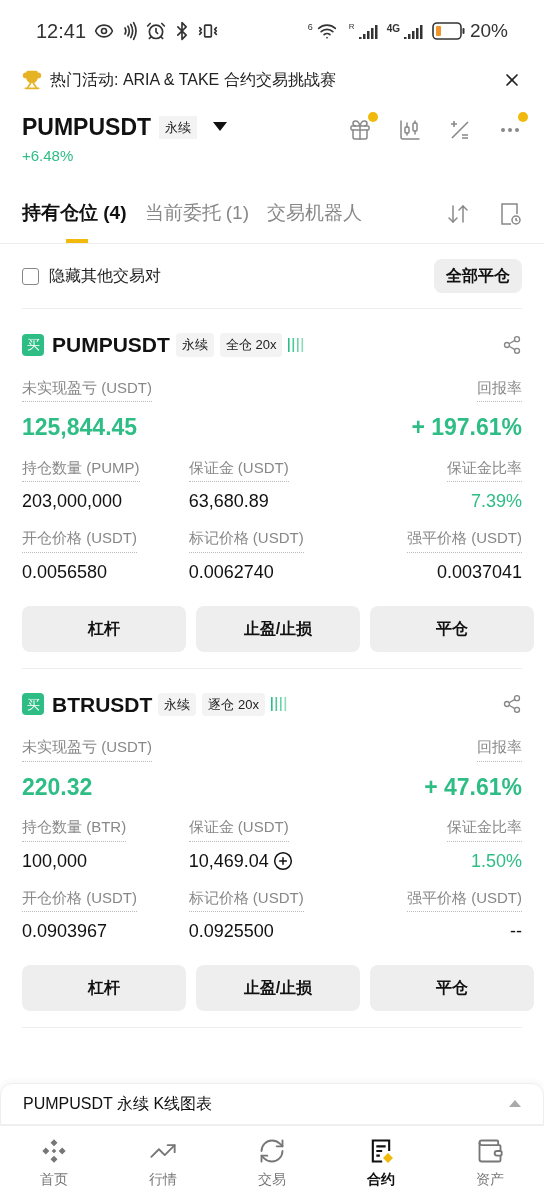 This screenshot has height=1200, width=544. I want to click on field-label: 持仓数量 (PUMP), so click(81, 469).